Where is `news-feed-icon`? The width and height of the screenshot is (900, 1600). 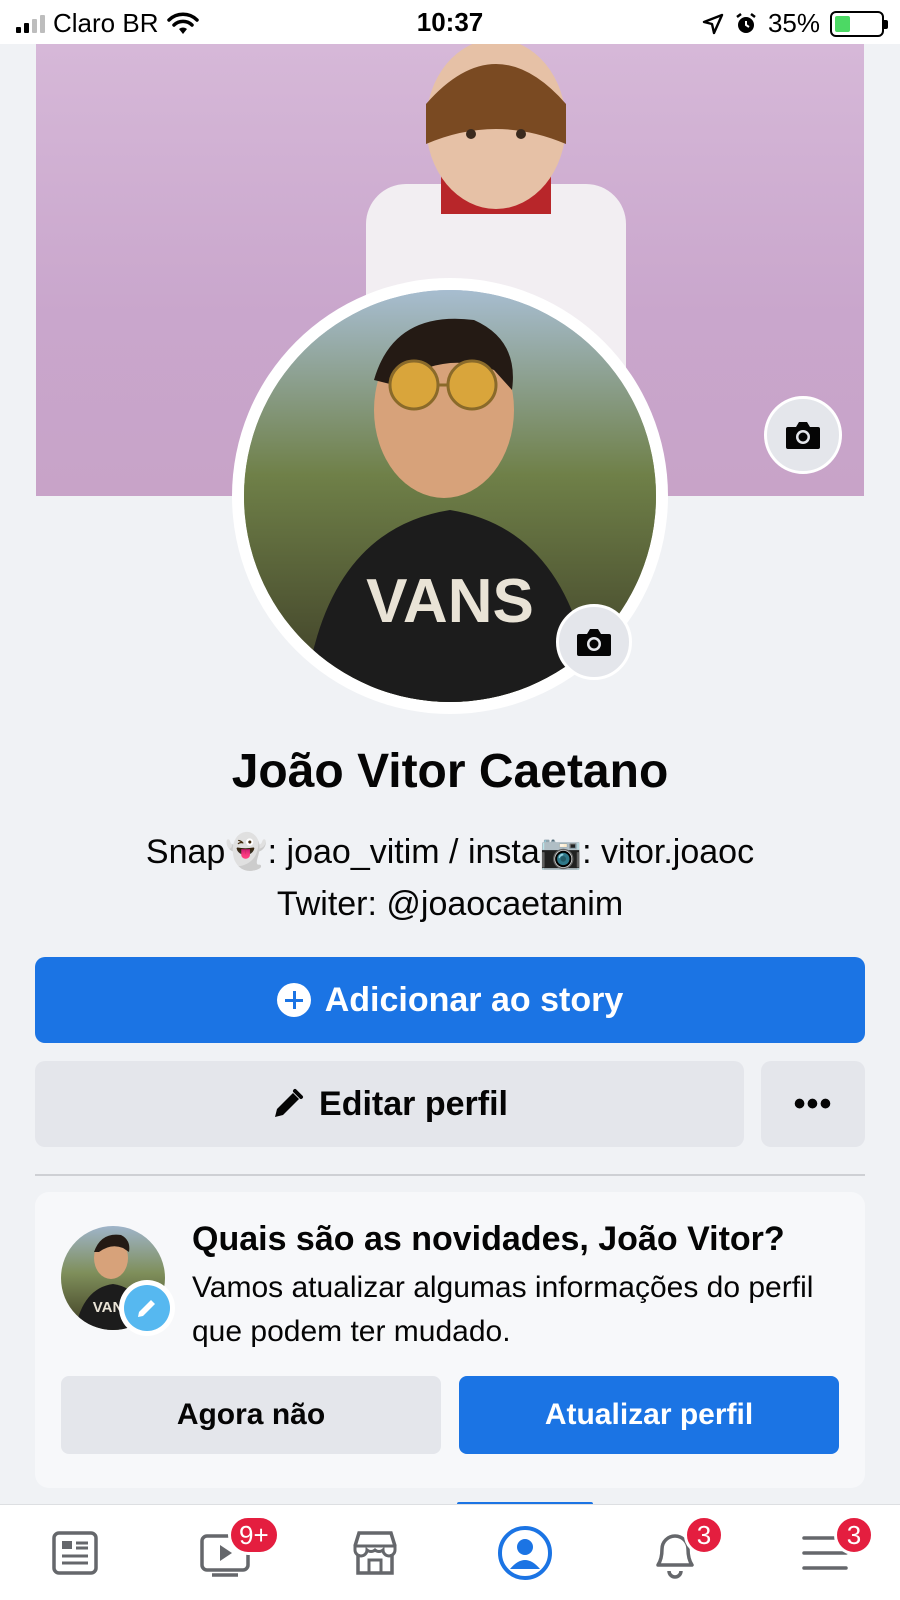 news-feed-icon is located at coordinates (75, 1553).